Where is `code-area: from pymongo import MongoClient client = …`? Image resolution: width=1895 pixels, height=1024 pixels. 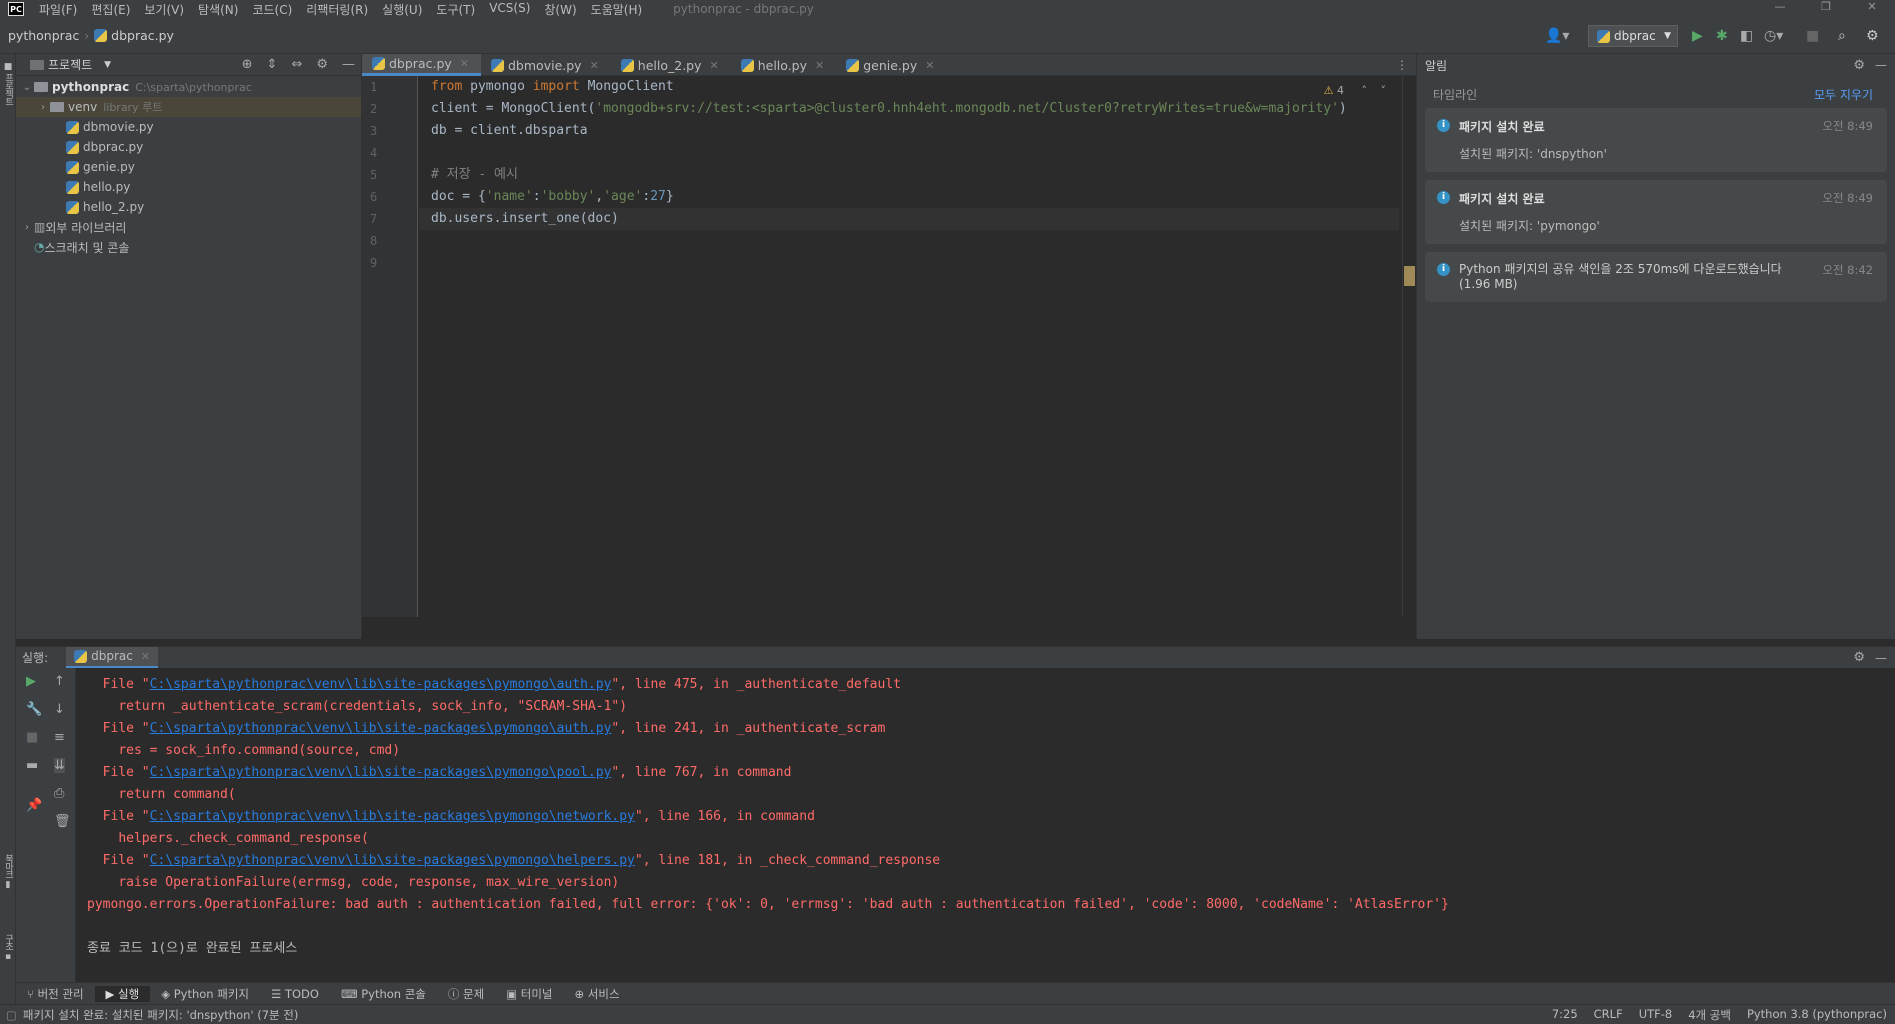 code-area: from pymongo import MongoClient client = … is located at coordinates (909, 175).